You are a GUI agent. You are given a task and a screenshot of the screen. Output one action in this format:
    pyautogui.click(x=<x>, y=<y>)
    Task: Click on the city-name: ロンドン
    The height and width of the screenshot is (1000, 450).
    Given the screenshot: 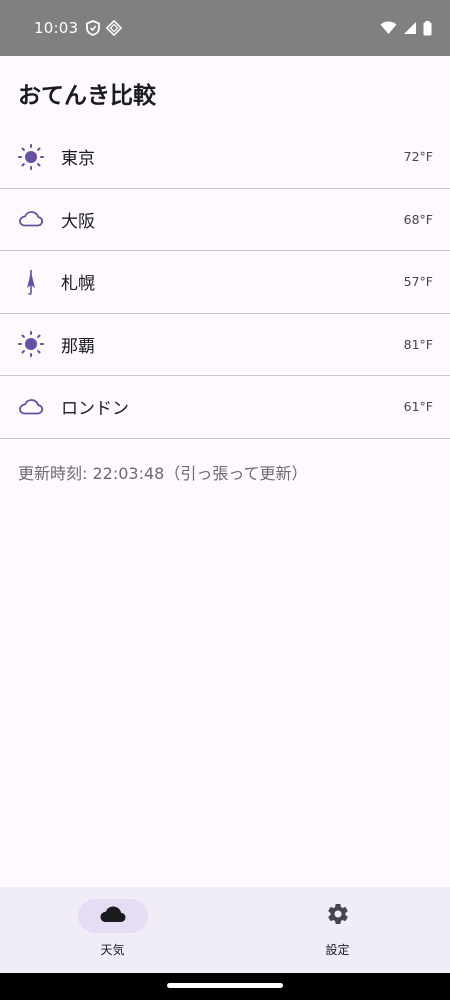 What is the action you would take?
    pyautogui.click(x=95, y=409)
    